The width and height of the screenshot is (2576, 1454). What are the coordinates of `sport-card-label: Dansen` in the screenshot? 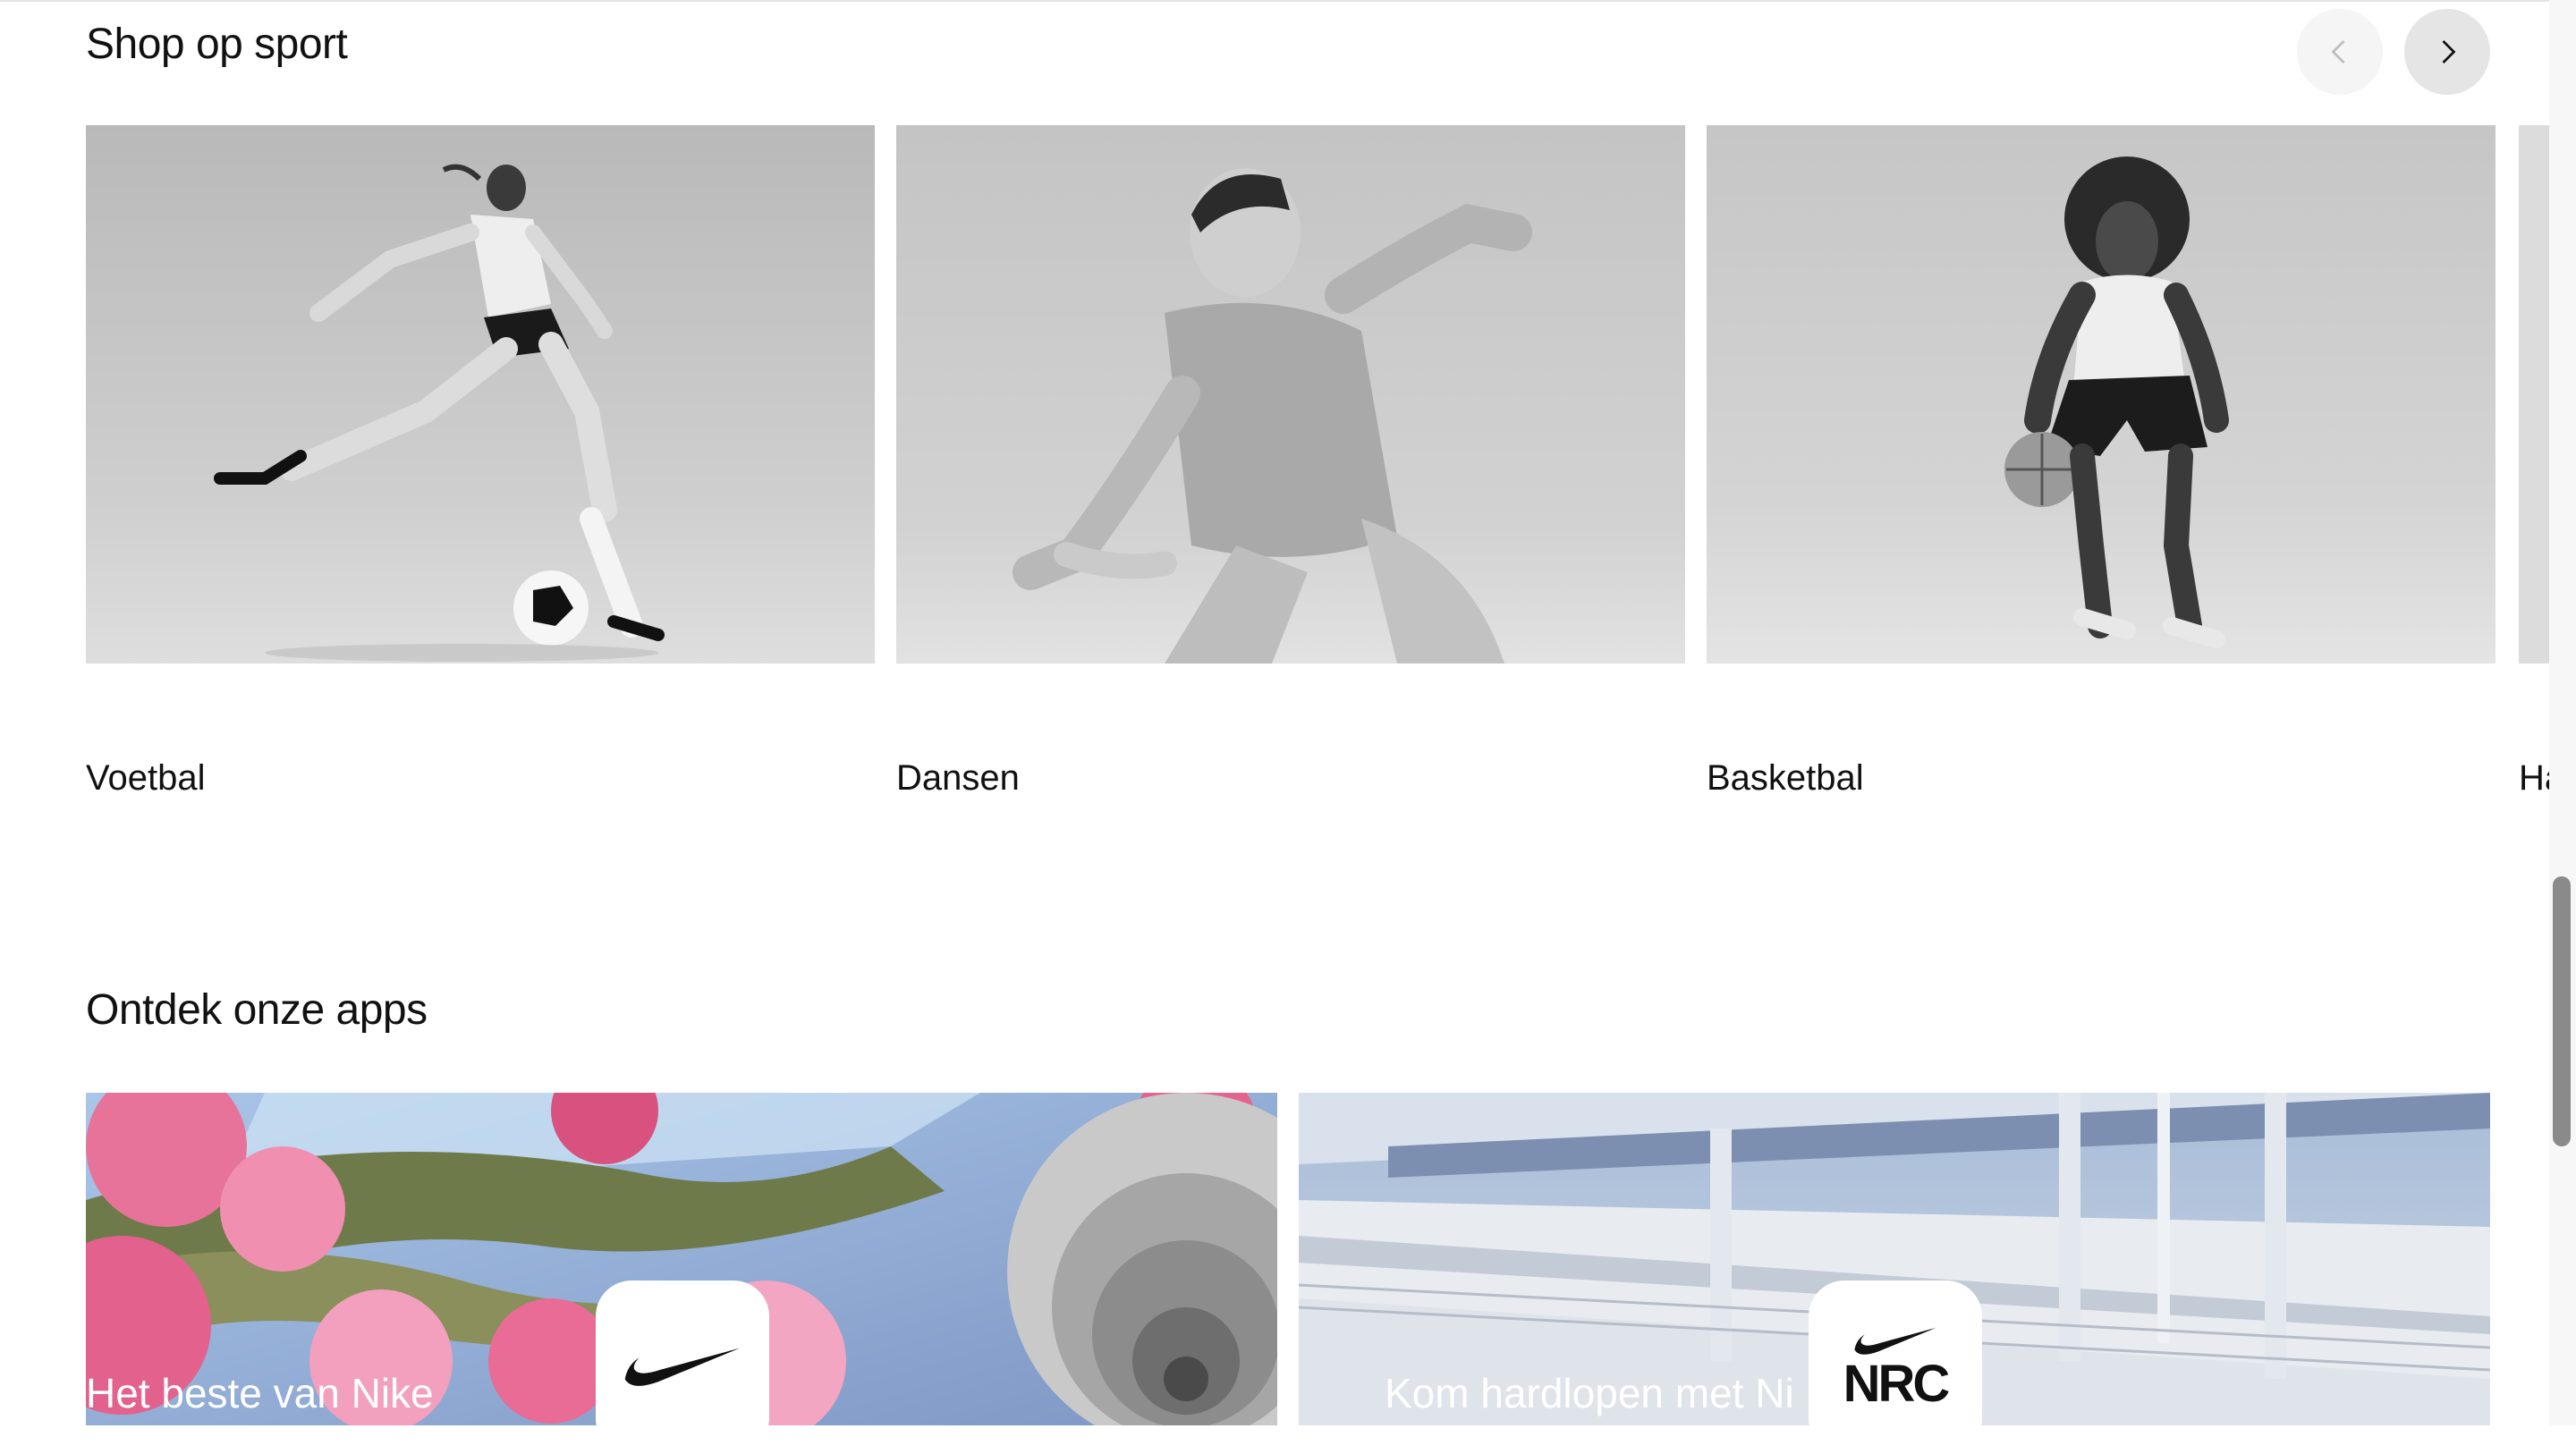 It's located at (958, 778).